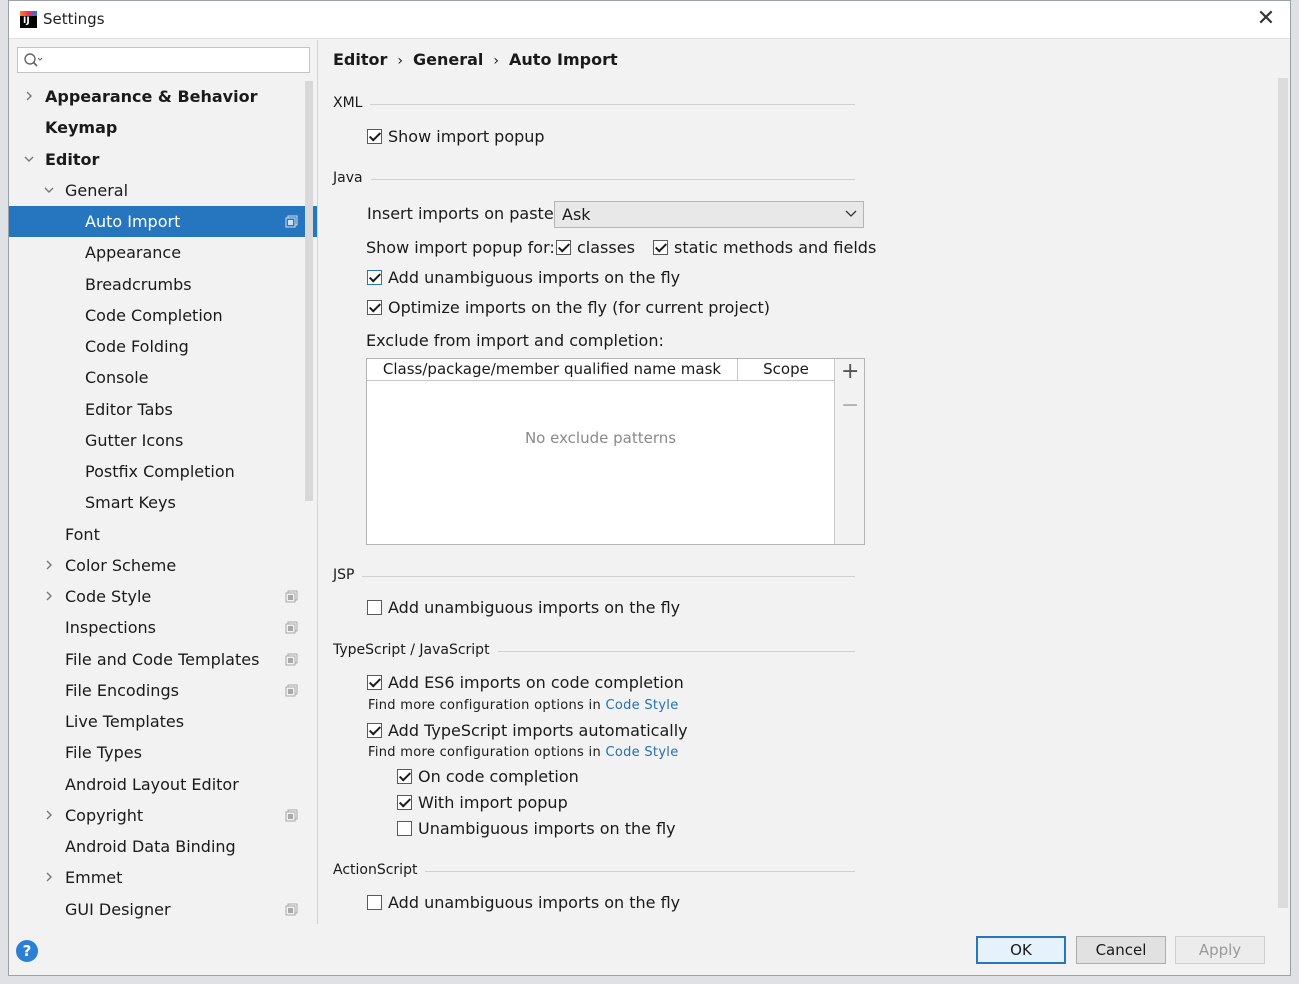  Describe the element at coordinates (163, 222) in the screenshot. I see `tree-item: Auto Import` at that location.